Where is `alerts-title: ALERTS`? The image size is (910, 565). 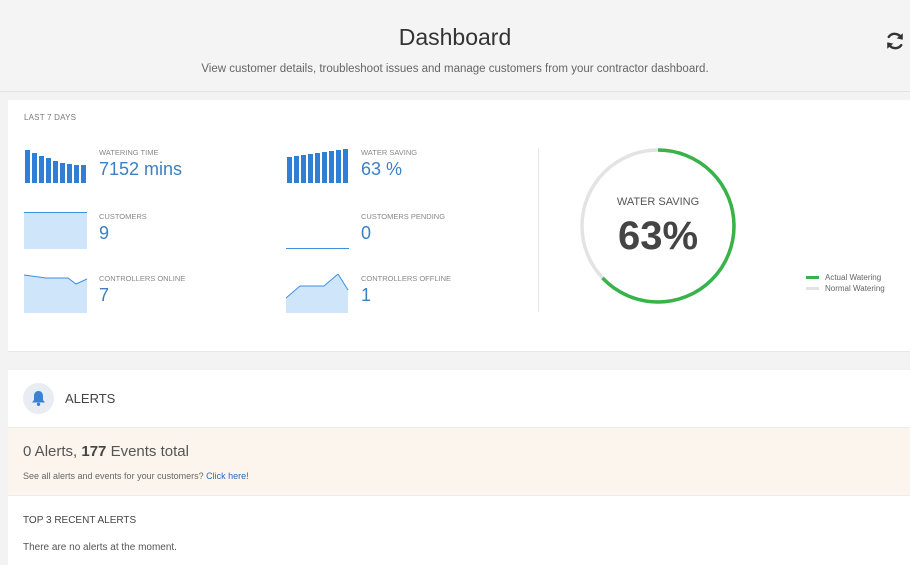
alerts-title: ALERTS is located at coordinates (90, 398).